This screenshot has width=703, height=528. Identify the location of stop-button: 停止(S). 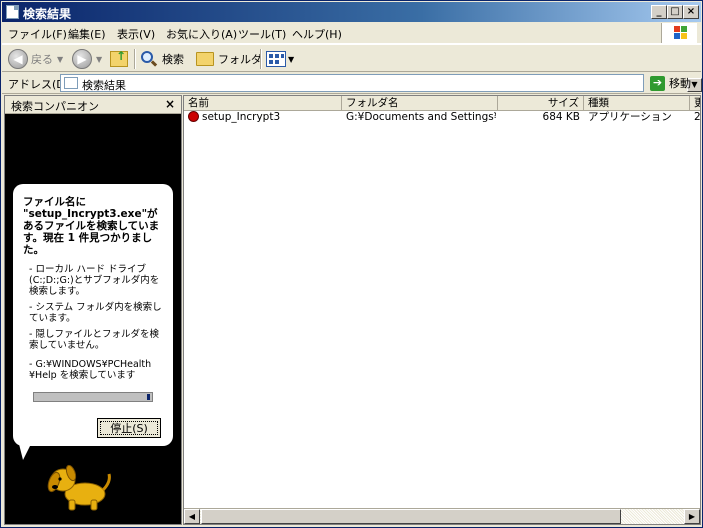
(129, 428).